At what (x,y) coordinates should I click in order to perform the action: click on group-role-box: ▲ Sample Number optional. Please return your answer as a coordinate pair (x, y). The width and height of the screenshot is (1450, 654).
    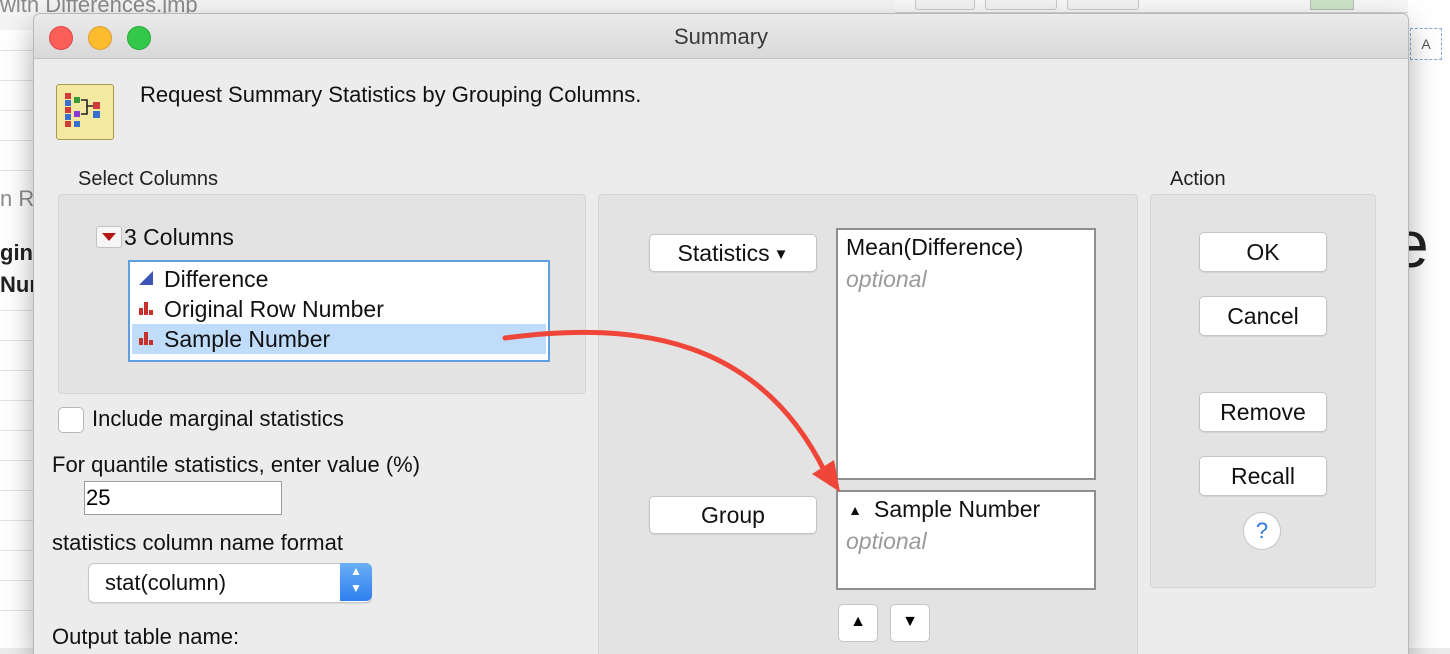
    Looking at the image, I should click on (966, 540).